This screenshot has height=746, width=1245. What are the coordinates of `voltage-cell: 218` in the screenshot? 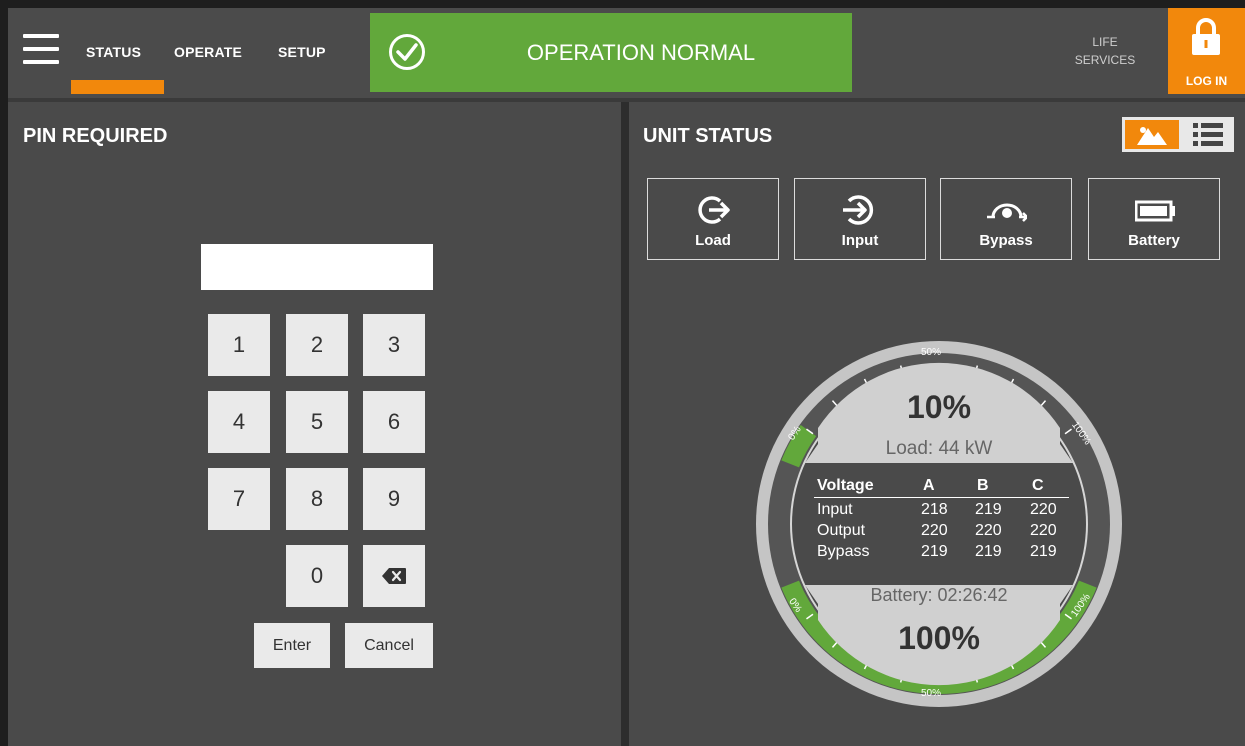 It's located at (934, 509).